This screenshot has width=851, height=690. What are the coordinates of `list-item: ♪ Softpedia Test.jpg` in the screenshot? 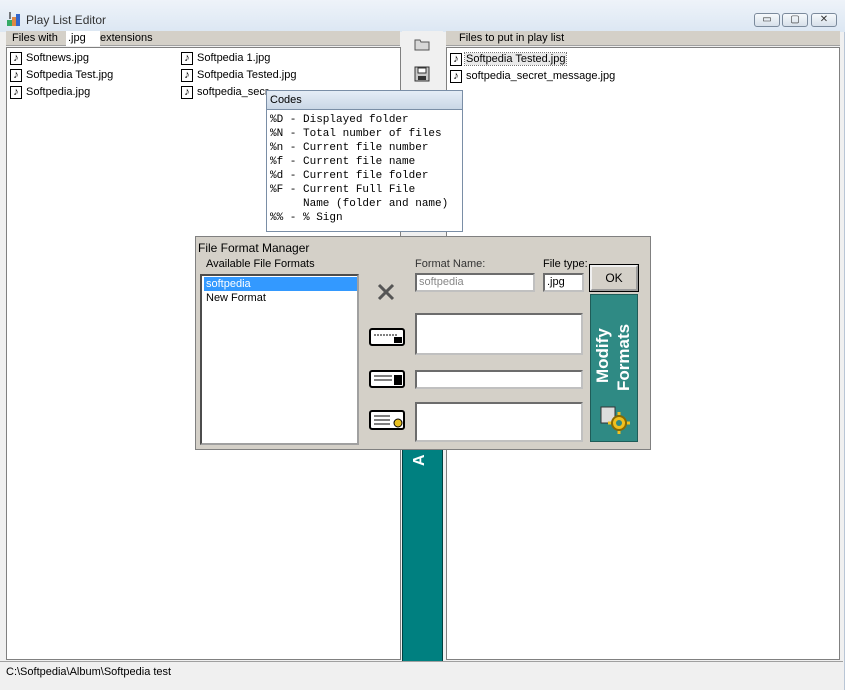 It's located at (62, 75).